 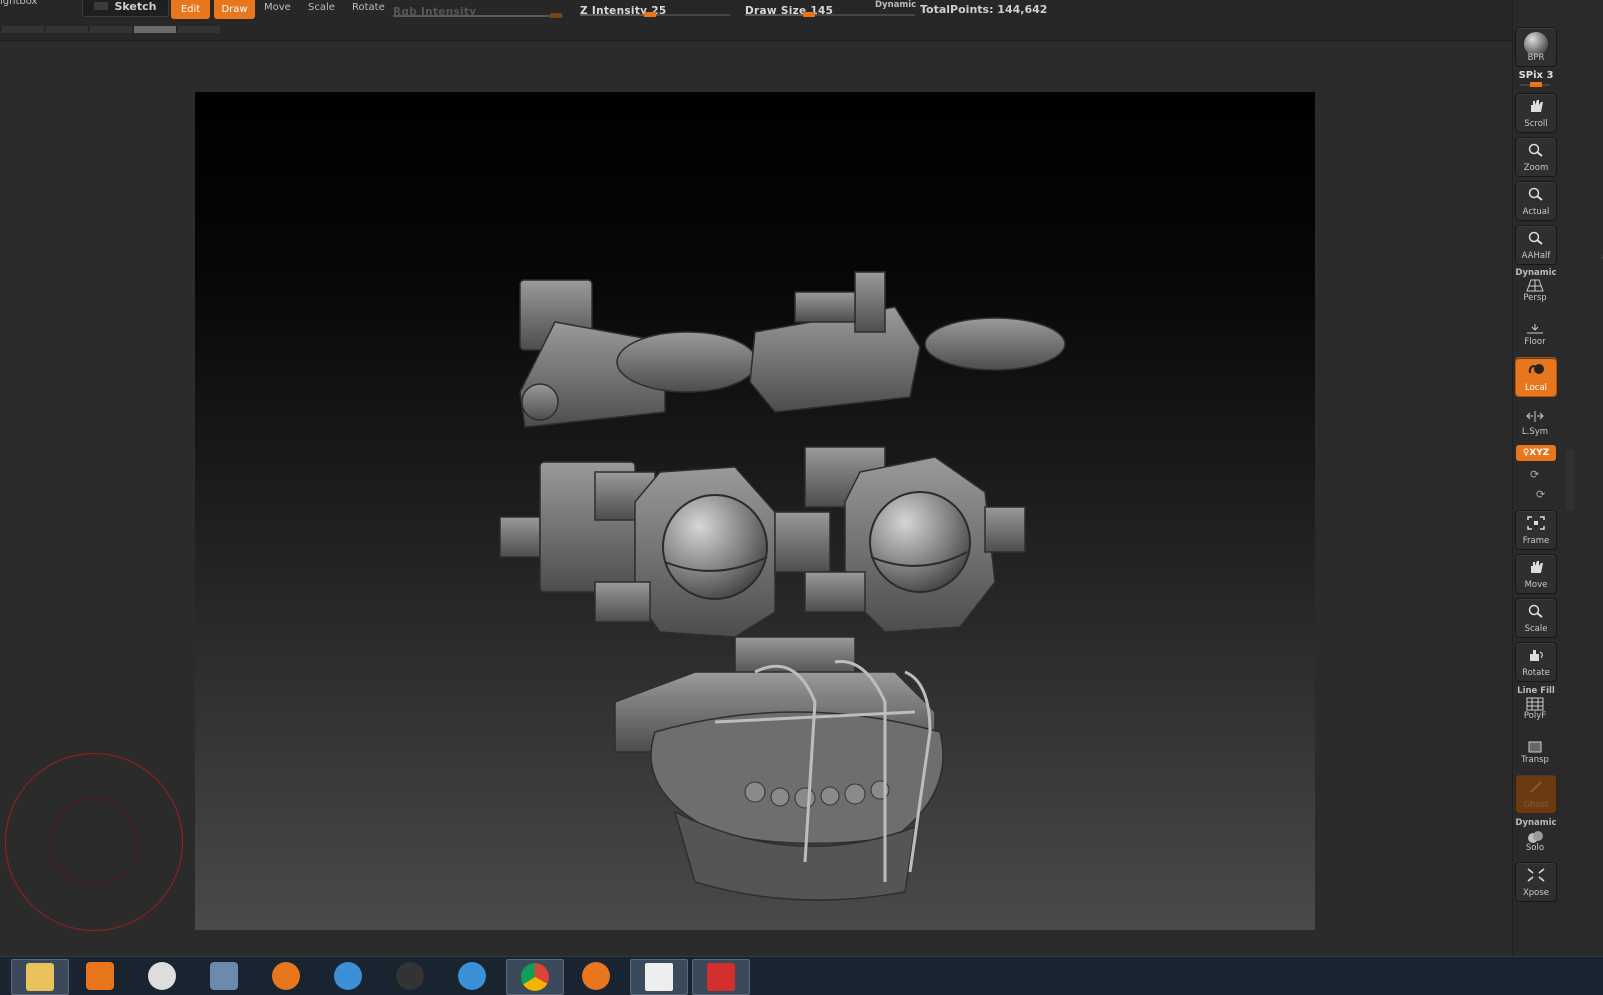 What do you see at coordinates (1536, 787) in the screenshot?
I see `ghost-icon` at bounding box center [1536, 787].